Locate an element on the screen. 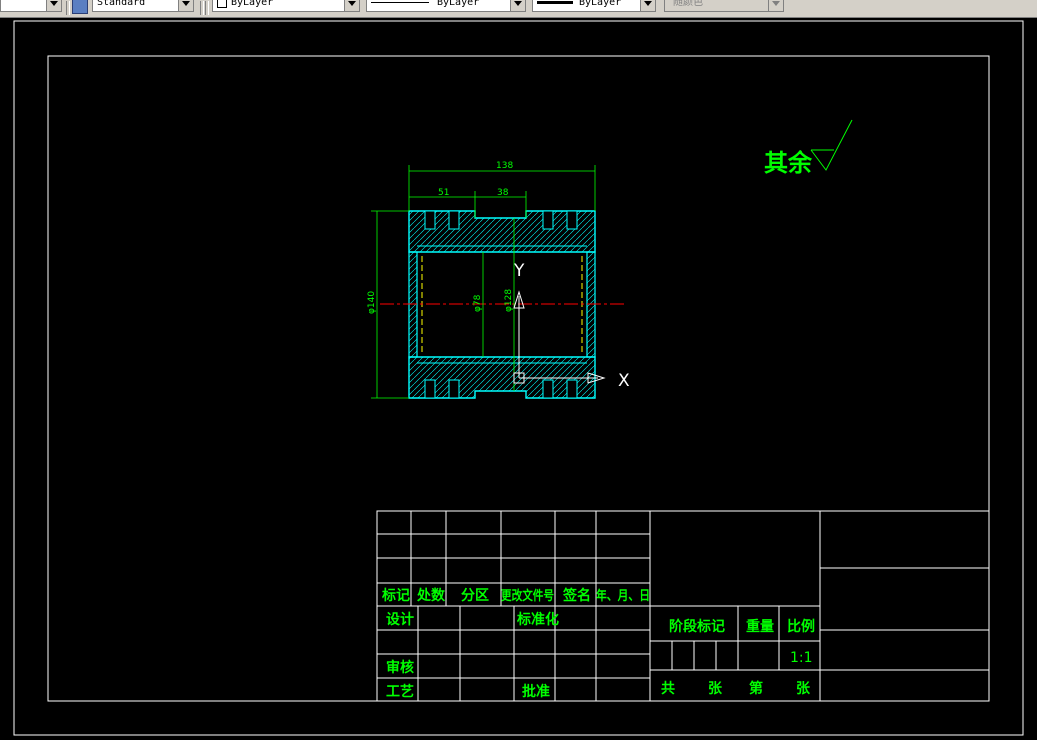 This screenshot has width=1037, height=740. ucs-x-label: X is located at coordinates (624, 381).